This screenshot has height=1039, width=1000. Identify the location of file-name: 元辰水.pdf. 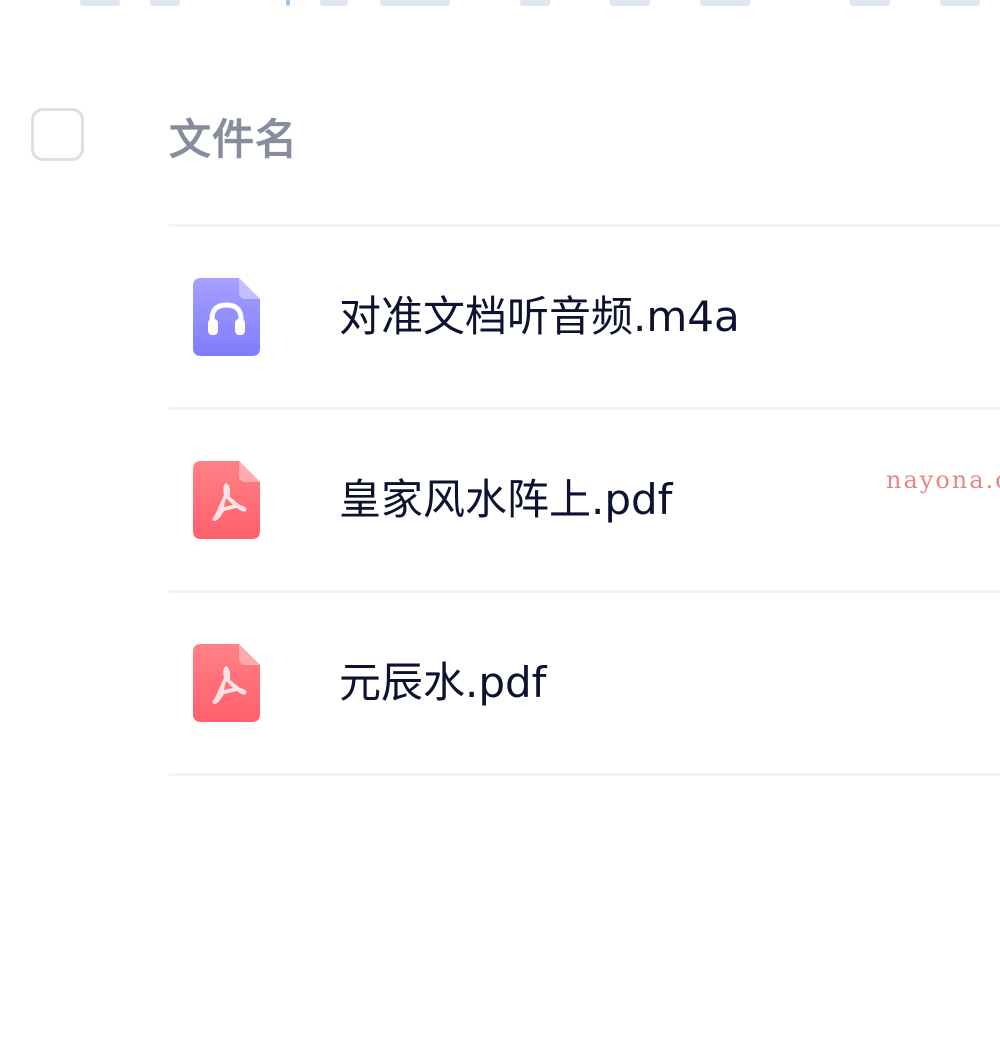
(442, 683).